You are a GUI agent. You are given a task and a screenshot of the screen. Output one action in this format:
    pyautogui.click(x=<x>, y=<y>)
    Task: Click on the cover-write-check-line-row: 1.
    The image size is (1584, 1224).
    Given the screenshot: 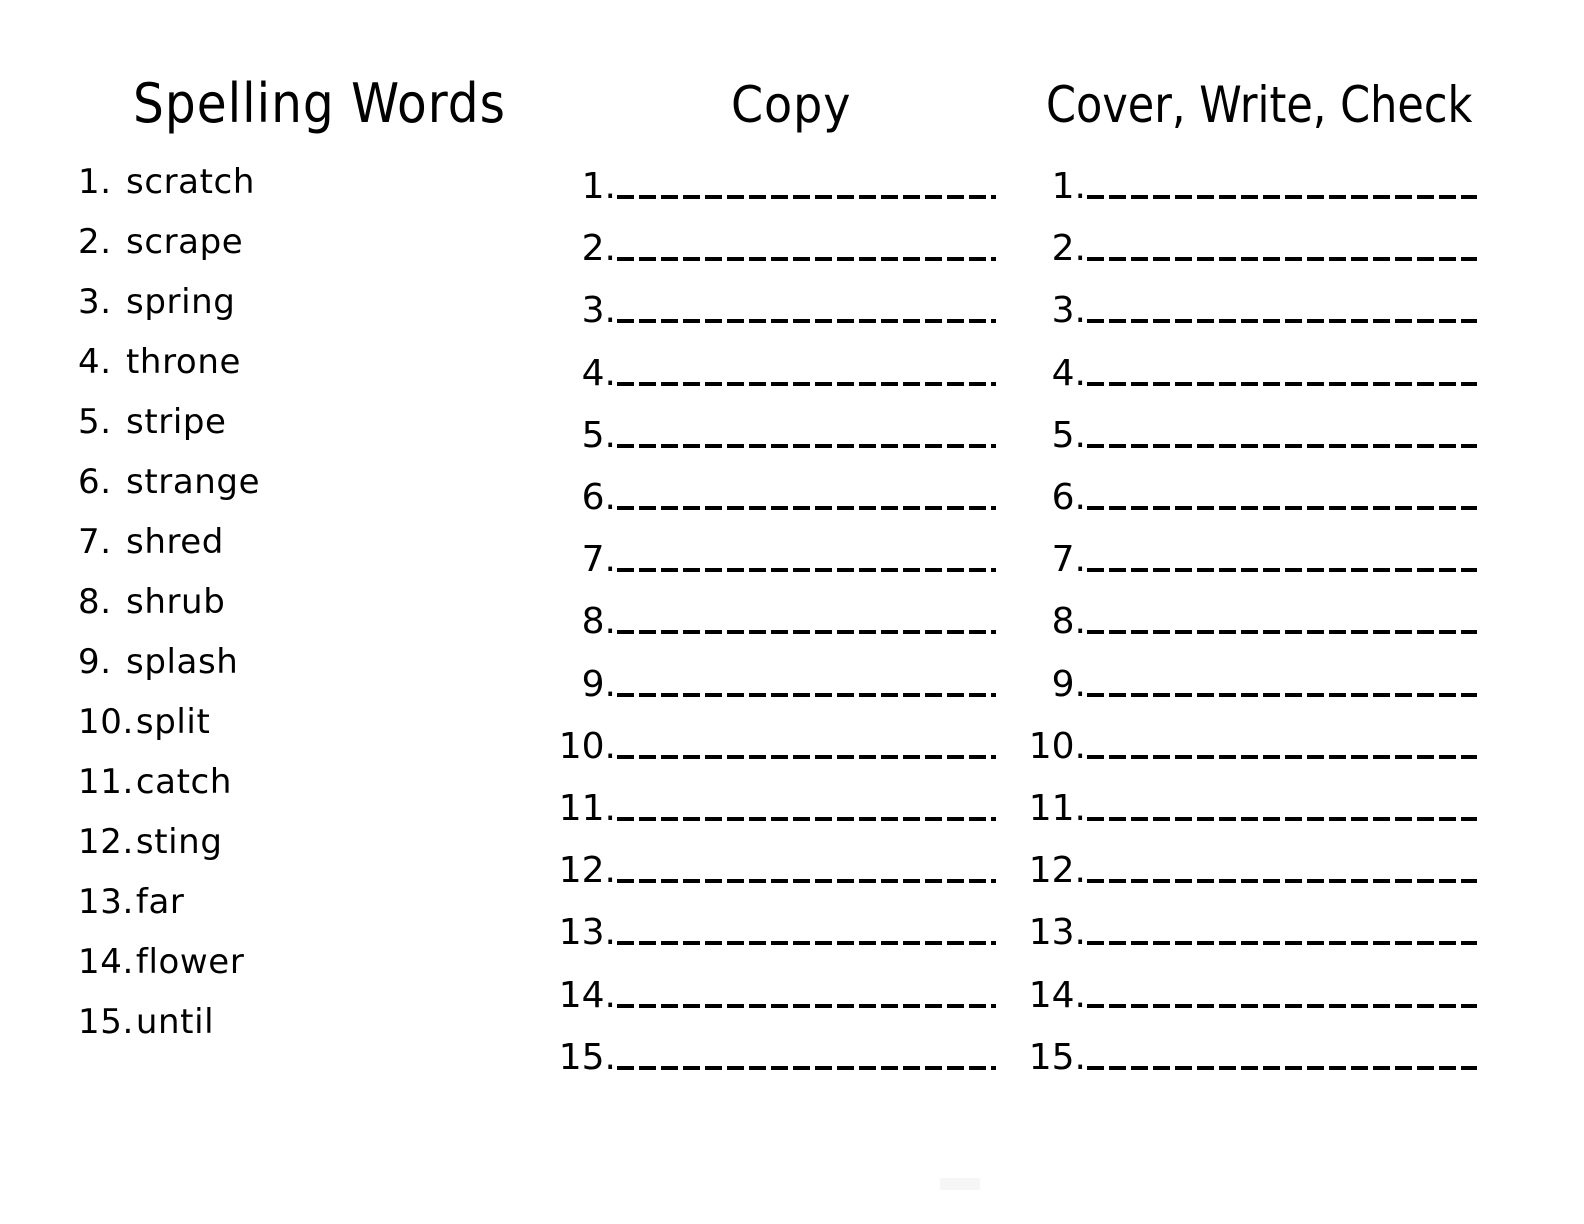 What is the action you would take?
    pyautogui.click(x=738, y=178)
    